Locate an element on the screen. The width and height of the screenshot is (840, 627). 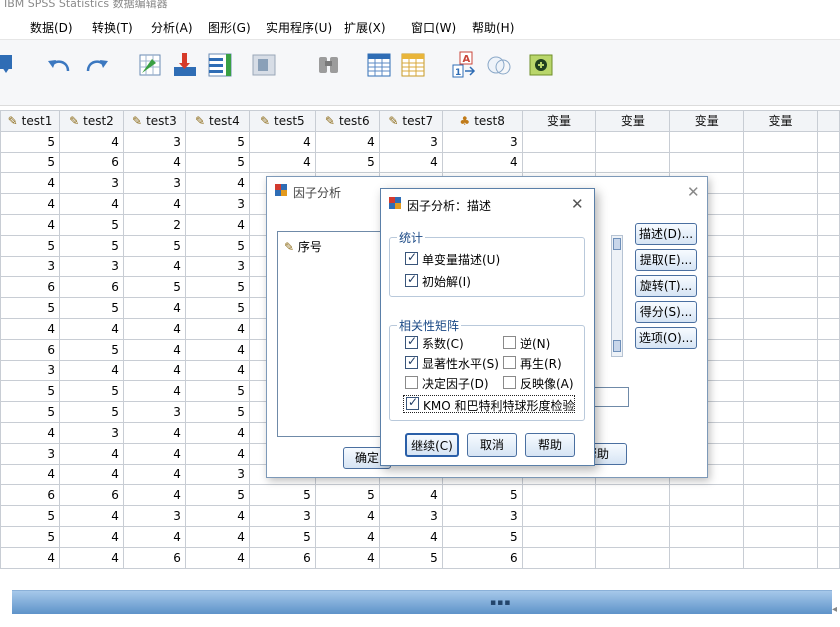
resize-grip-icon: ◂ is located at coordinates (834, 609).